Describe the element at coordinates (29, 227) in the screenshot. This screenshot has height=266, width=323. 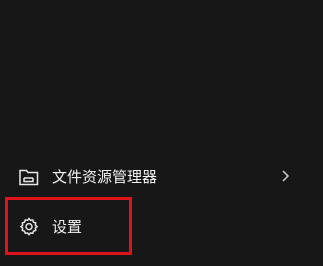
I see `gear-icon` at that location.